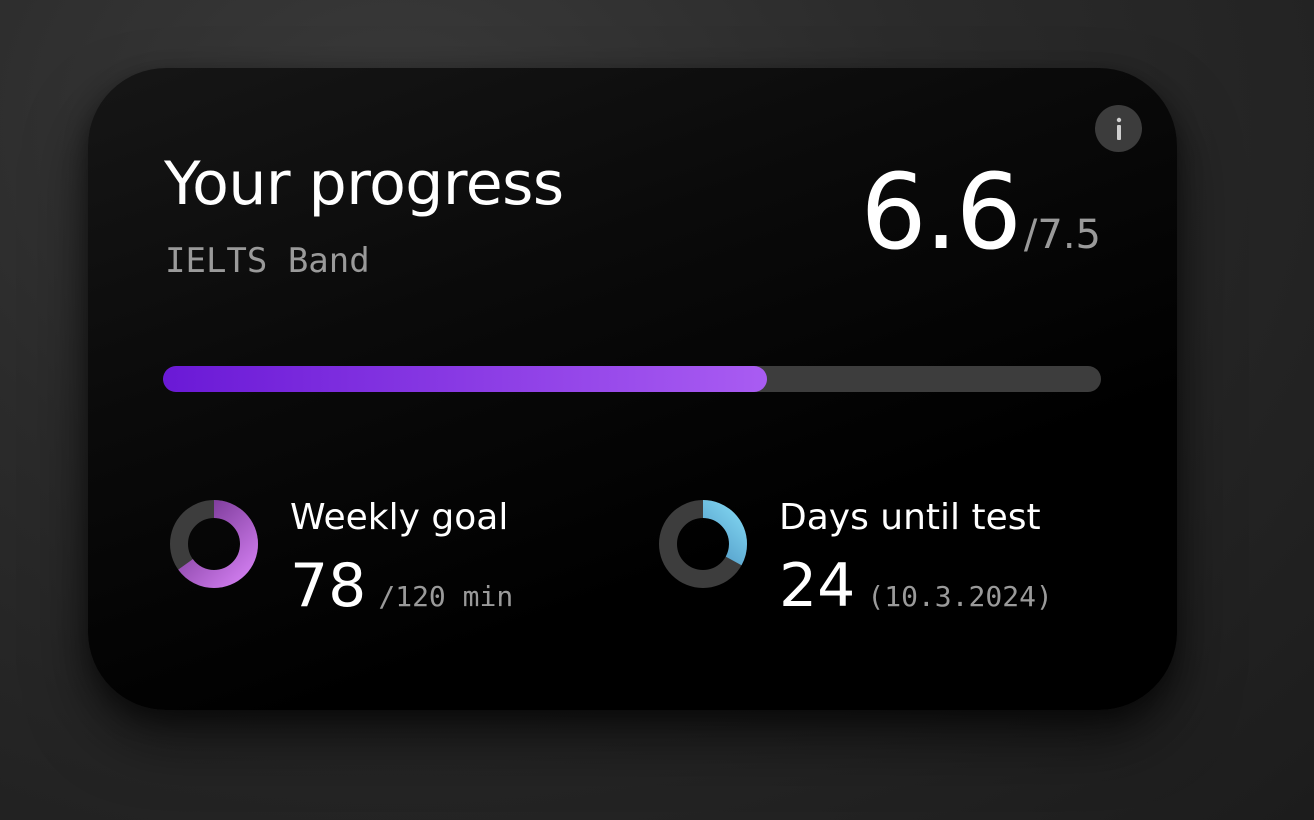 This screenshot has height=820, width=1314. Describe the element at coordinates (1062, 235) in the screenshot. I see `score-max: /7.5` at that location.